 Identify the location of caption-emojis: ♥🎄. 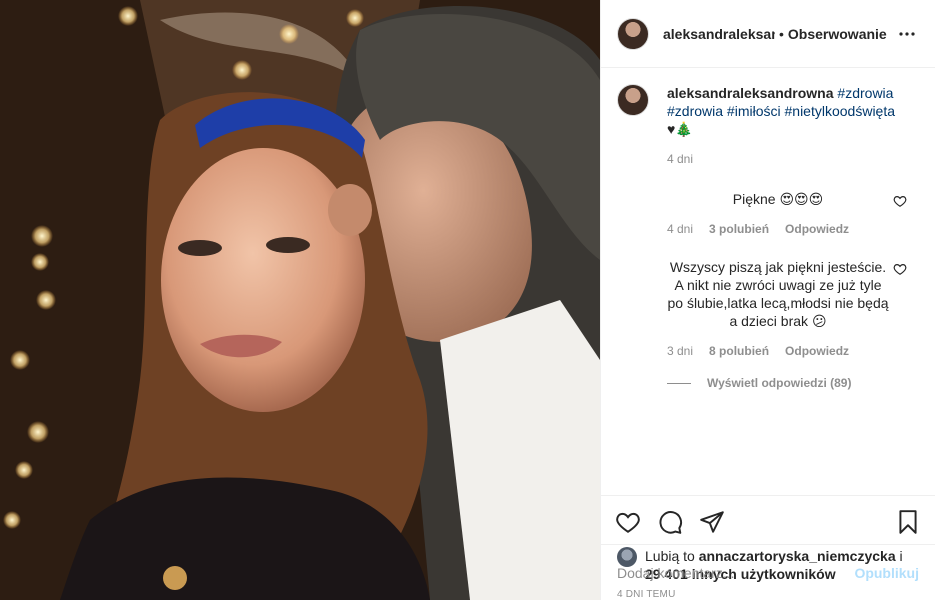
(680, 129).